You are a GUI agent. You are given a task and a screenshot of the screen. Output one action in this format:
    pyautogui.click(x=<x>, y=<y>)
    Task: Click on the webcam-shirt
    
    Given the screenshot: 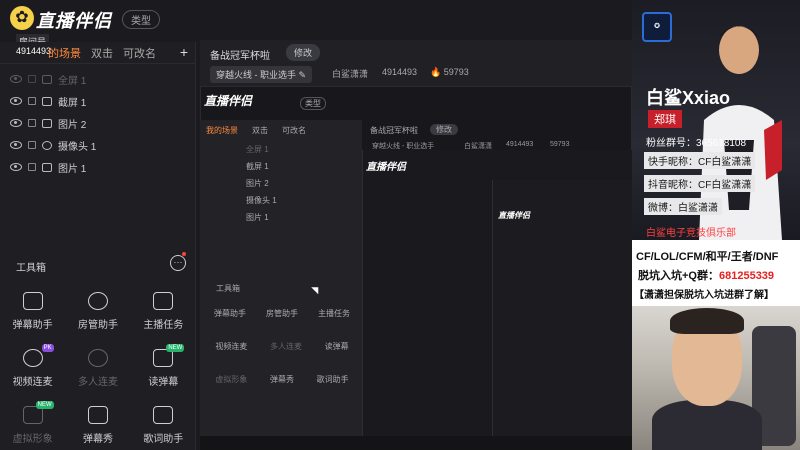 What is the action you would take?
    pyautogui.click(x=707, y=425)
    